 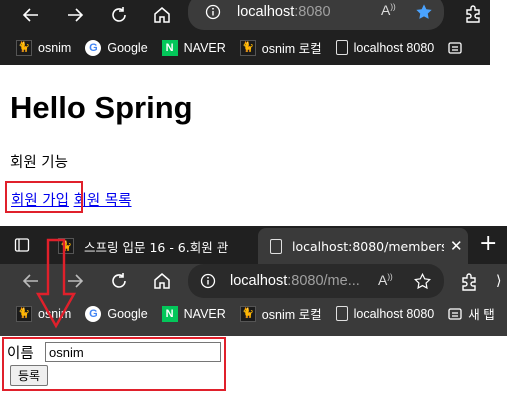 What do you see at coordinates (29, 375) in the screenshot?
I see `register-button: 등록` at bounding box center [29, 375].